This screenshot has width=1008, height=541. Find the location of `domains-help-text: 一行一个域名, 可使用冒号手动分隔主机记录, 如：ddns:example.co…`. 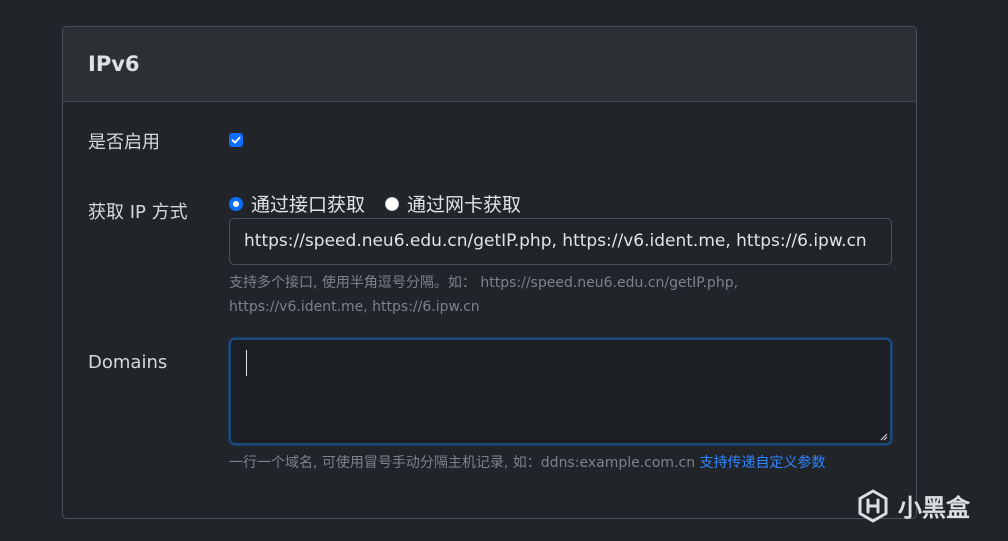

domains-help-text: 一行一个域名, 可使用冒号手动分隔主机记录, 如：ddns:example.co… is located at coordinates (464, 463).